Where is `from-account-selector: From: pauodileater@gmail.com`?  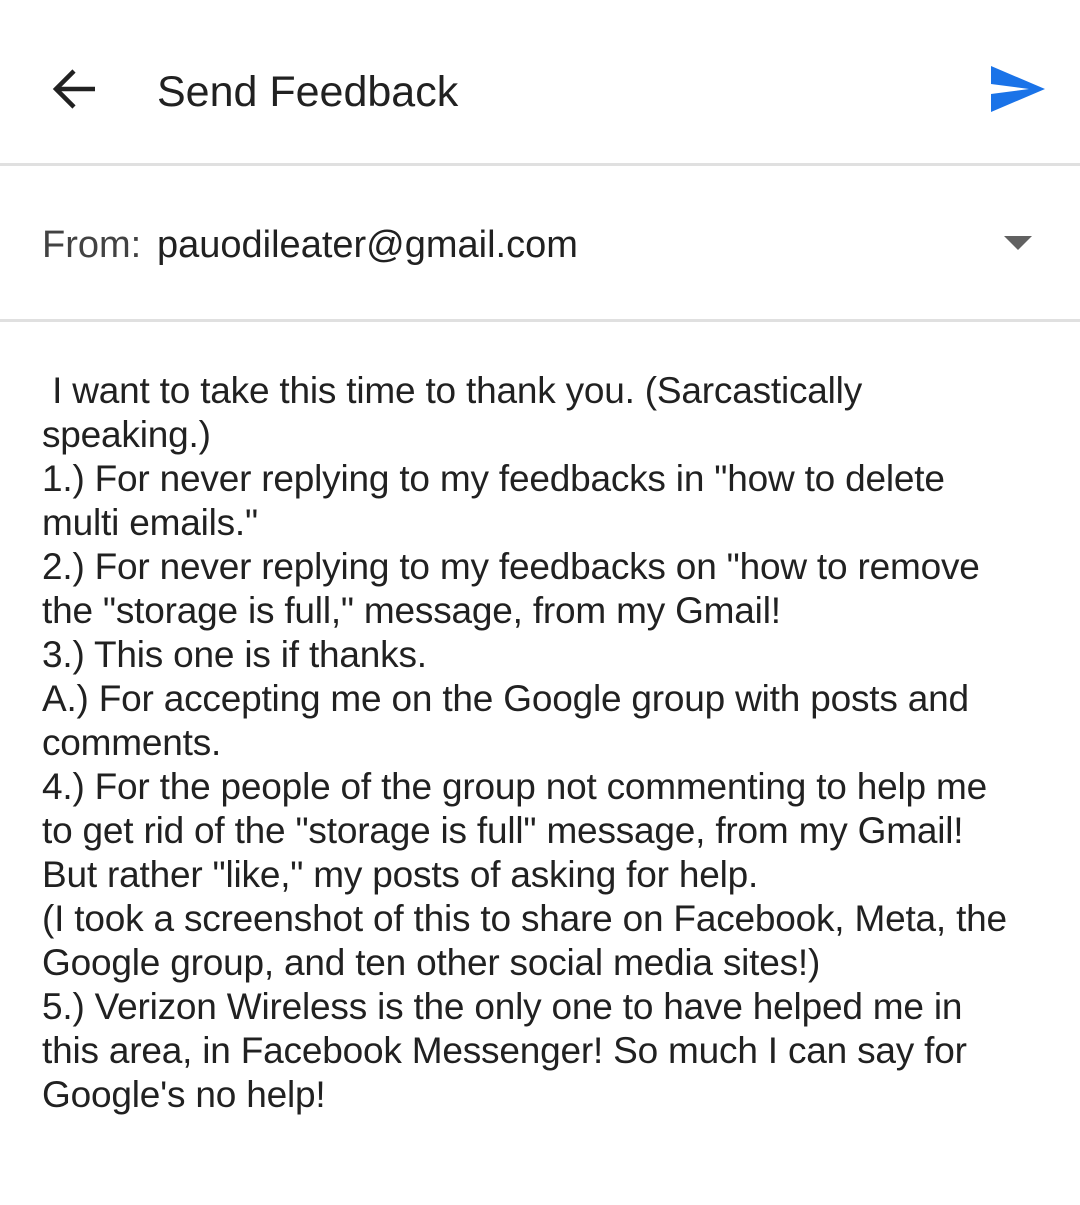 from-account-selector: From: pauodileater@gmail.com is located at coordinates (540, 245).